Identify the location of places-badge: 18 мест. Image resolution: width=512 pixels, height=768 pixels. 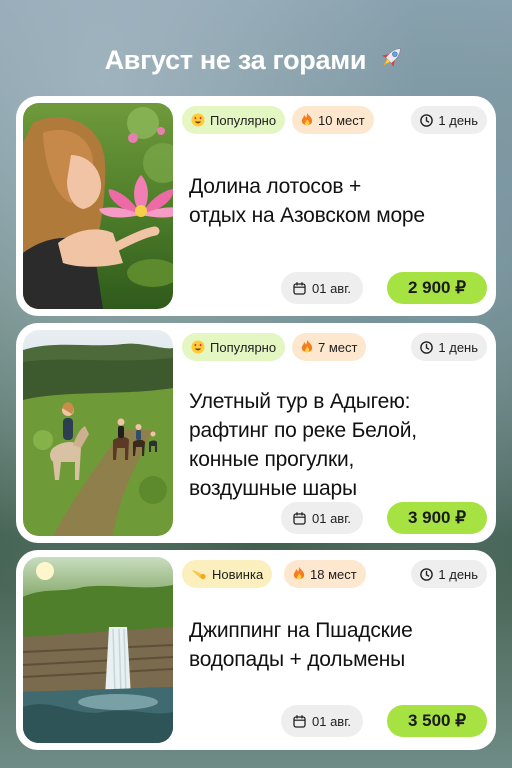
(325, 574).